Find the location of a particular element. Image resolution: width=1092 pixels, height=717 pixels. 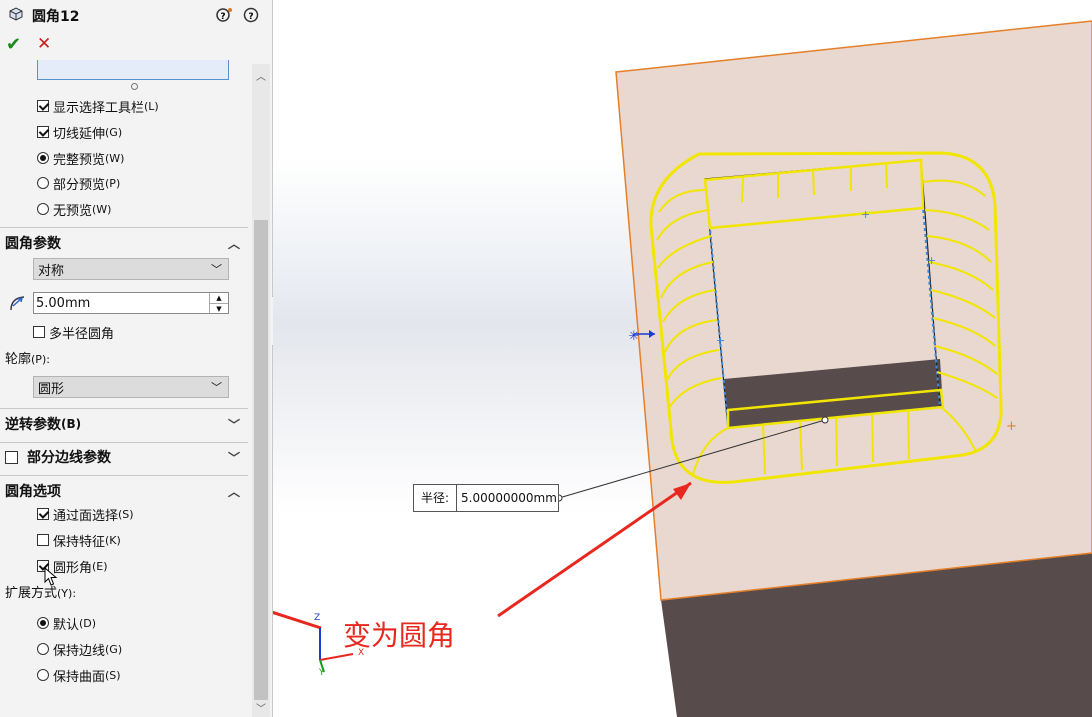

option-partial-preview: 部分预览 (P) is located at coordinates (78, 183).